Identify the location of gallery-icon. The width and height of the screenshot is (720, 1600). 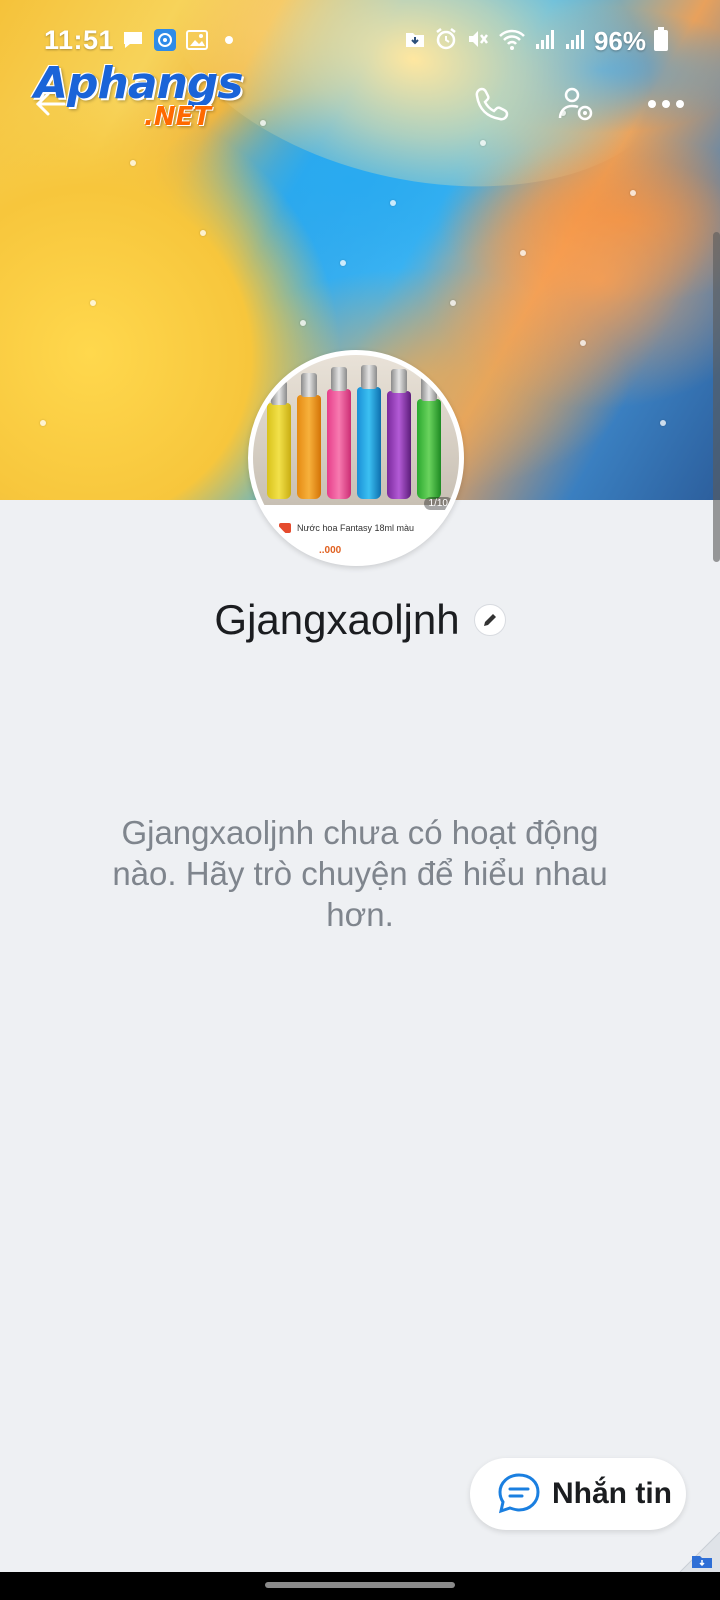
(197, 40).